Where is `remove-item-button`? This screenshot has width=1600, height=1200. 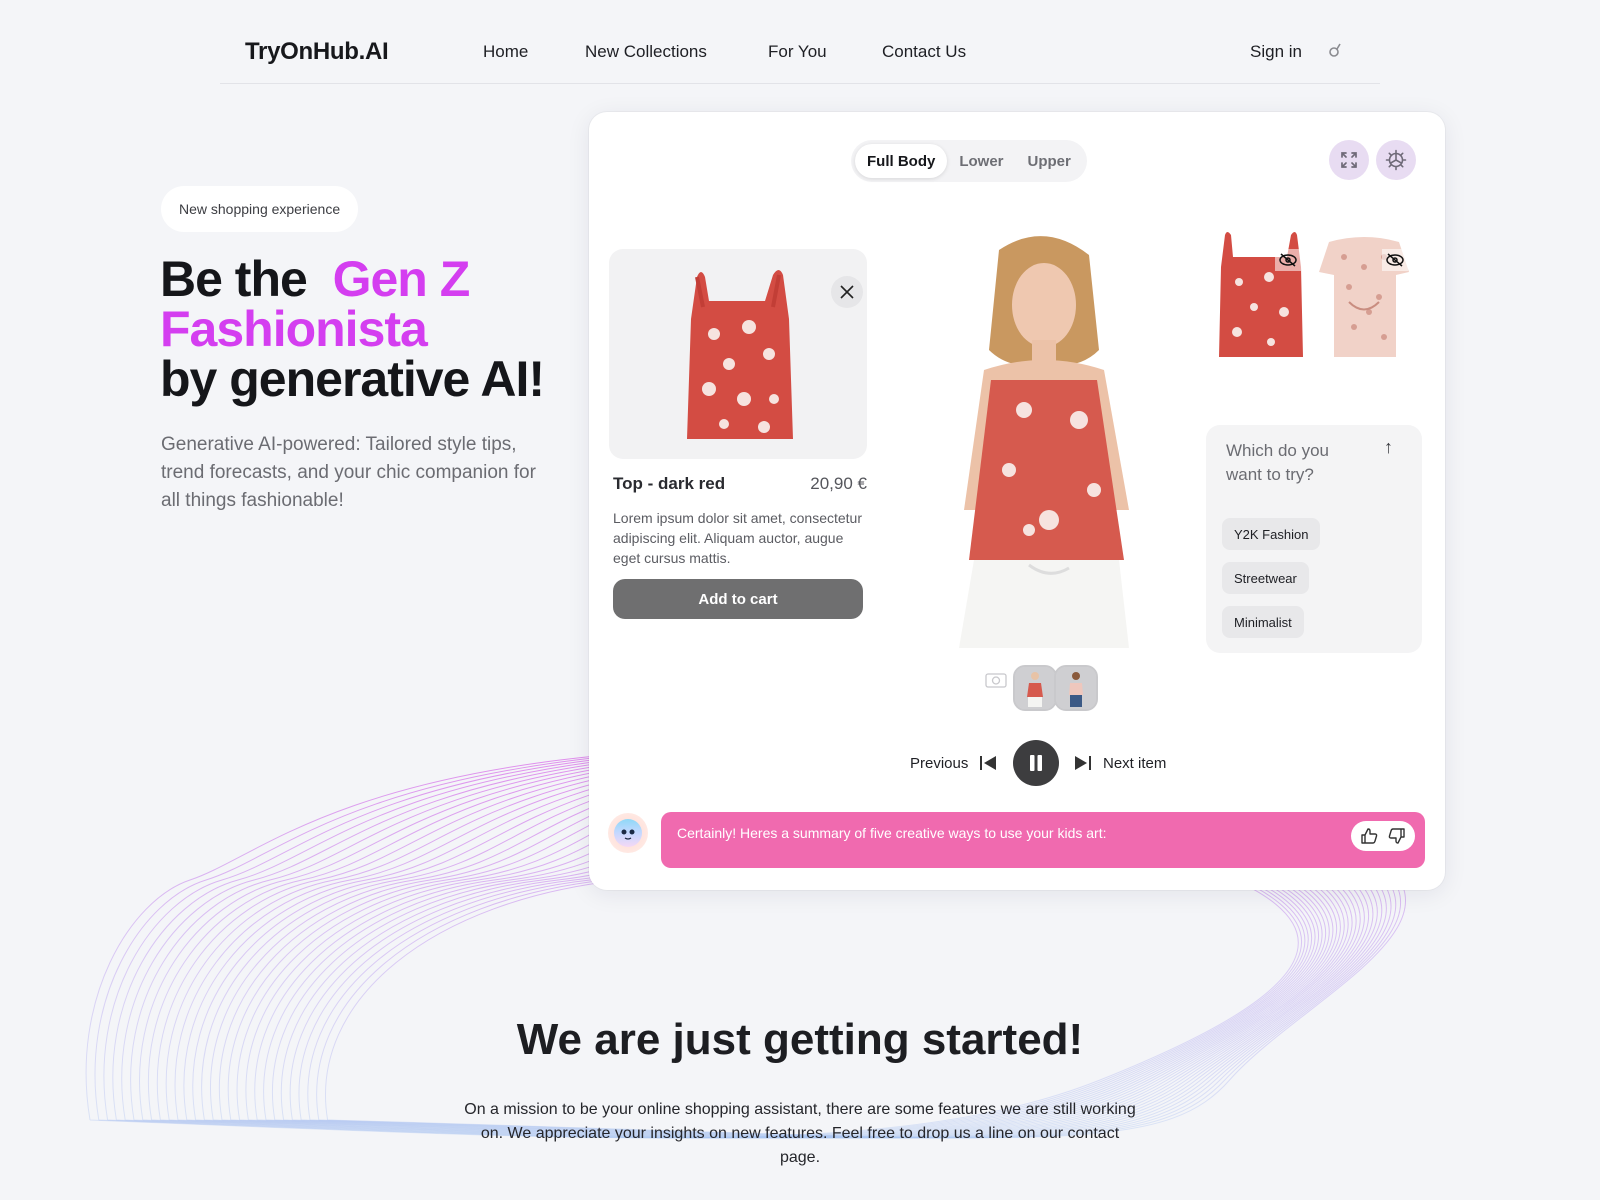
remove-item-button is located at coordinates (847, 292).